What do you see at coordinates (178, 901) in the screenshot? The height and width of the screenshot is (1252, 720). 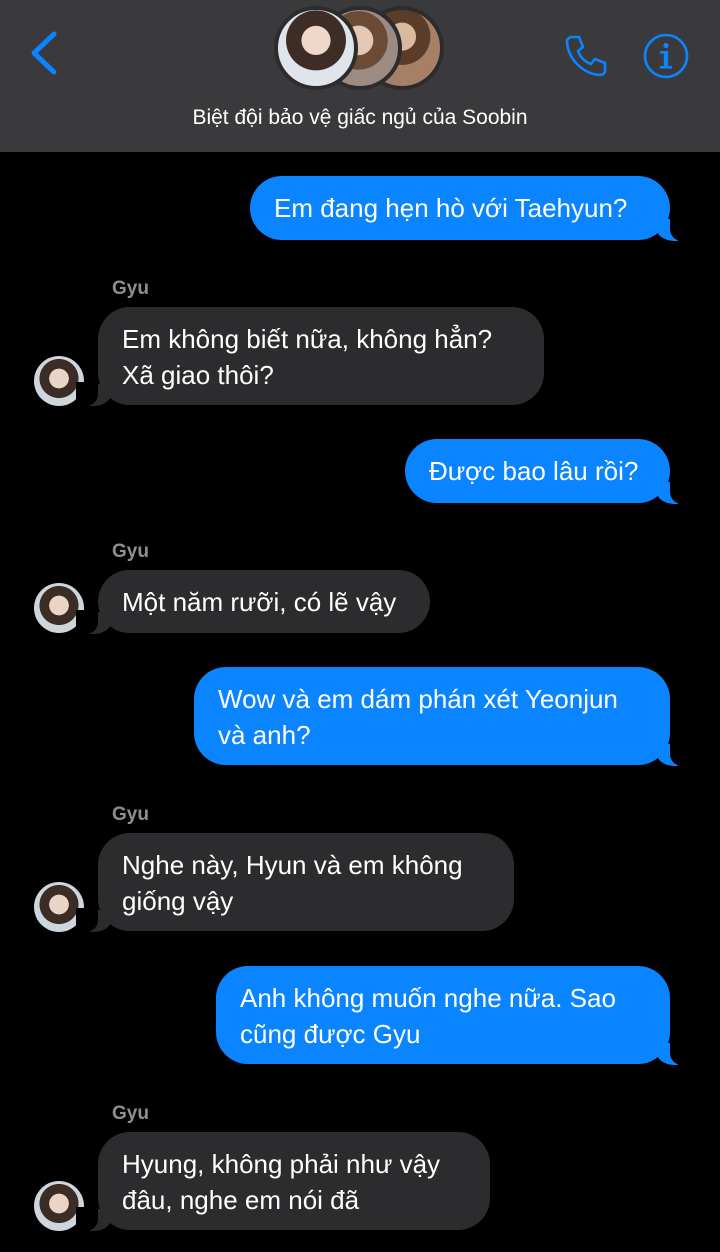 I see `message-line: giống vậy` at bounding box center [178, 901].